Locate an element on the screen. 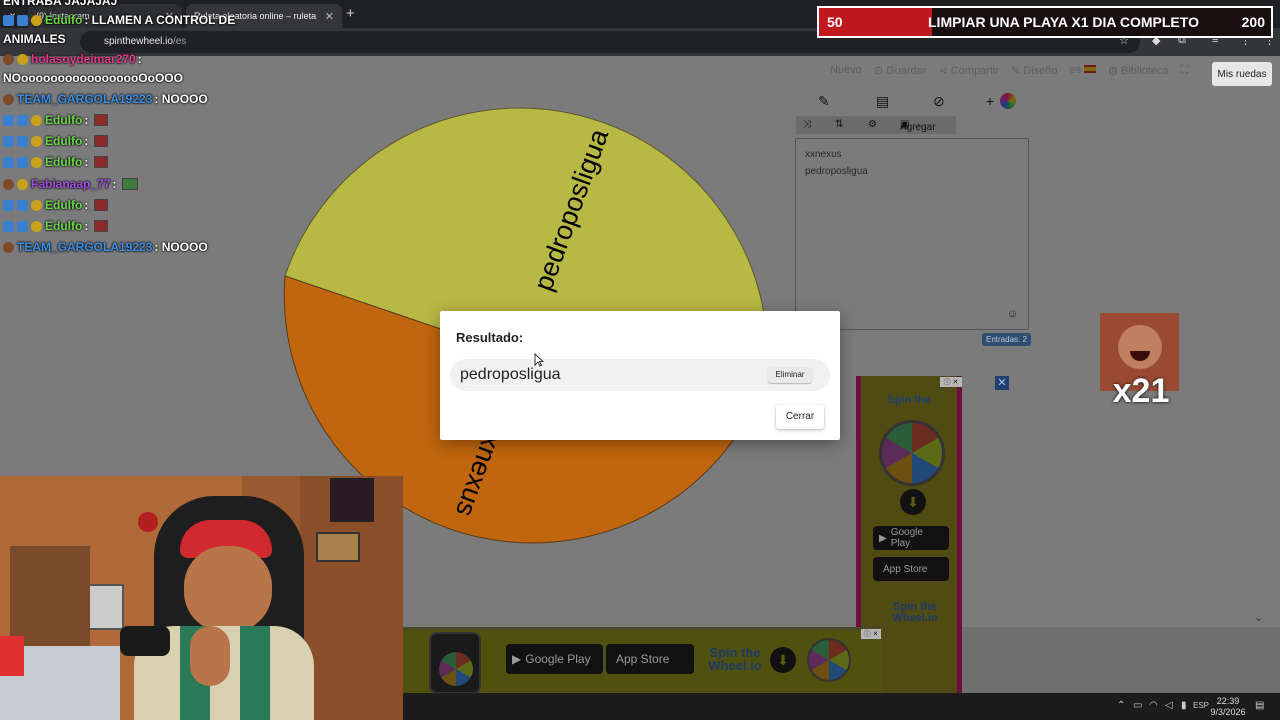 The width and height of the screenshot is (1280, 720). entries-textarea: xxnexus pedroposligua ☺ is located at coordinates (912, 234).